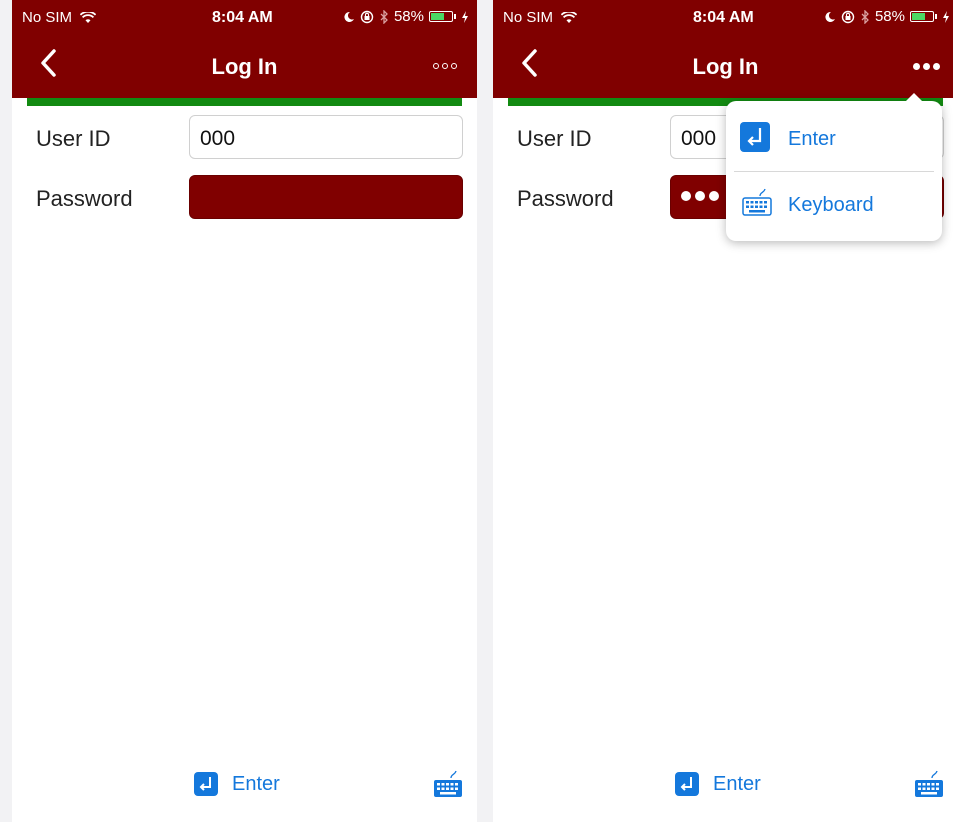 The height and width of the screenshot is (822, 953). I want to click on password-field, so click(326, 197).